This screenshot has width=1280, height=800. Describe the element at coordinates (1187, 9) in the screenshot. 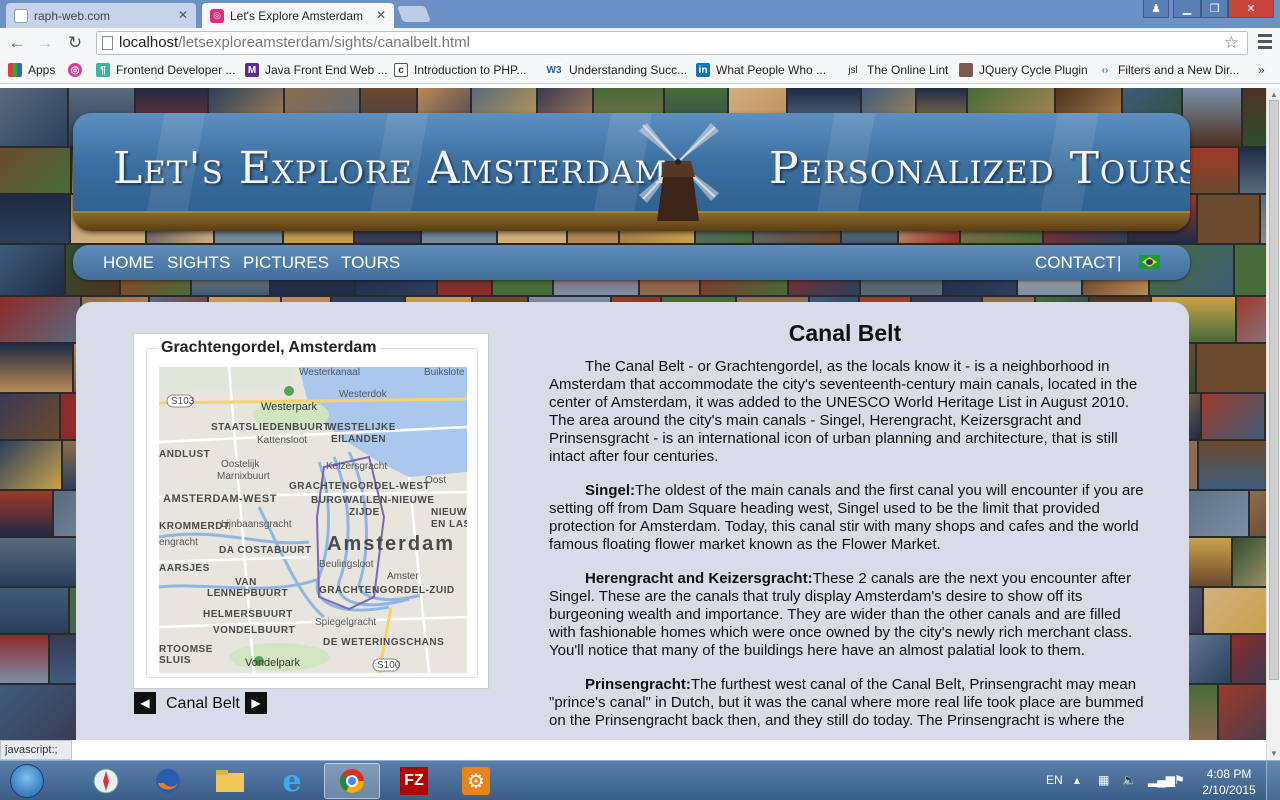

I see `minimize-button: ▁` at that location.